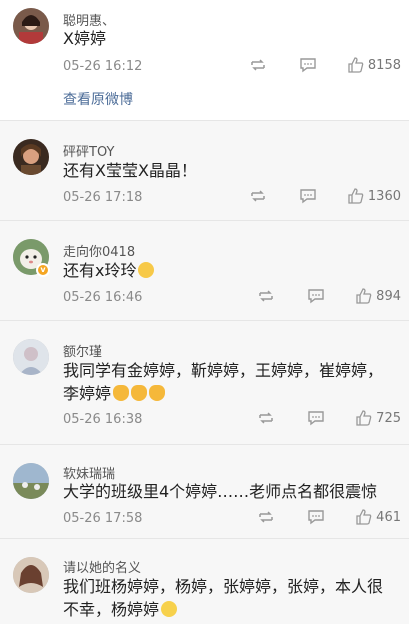 Image resolution: width=409 pixels, height=624 pixels. What do you see at coordinates (388, 296) in the screenshot?
I see `like-count: 894` at bounding box center [388, 296].